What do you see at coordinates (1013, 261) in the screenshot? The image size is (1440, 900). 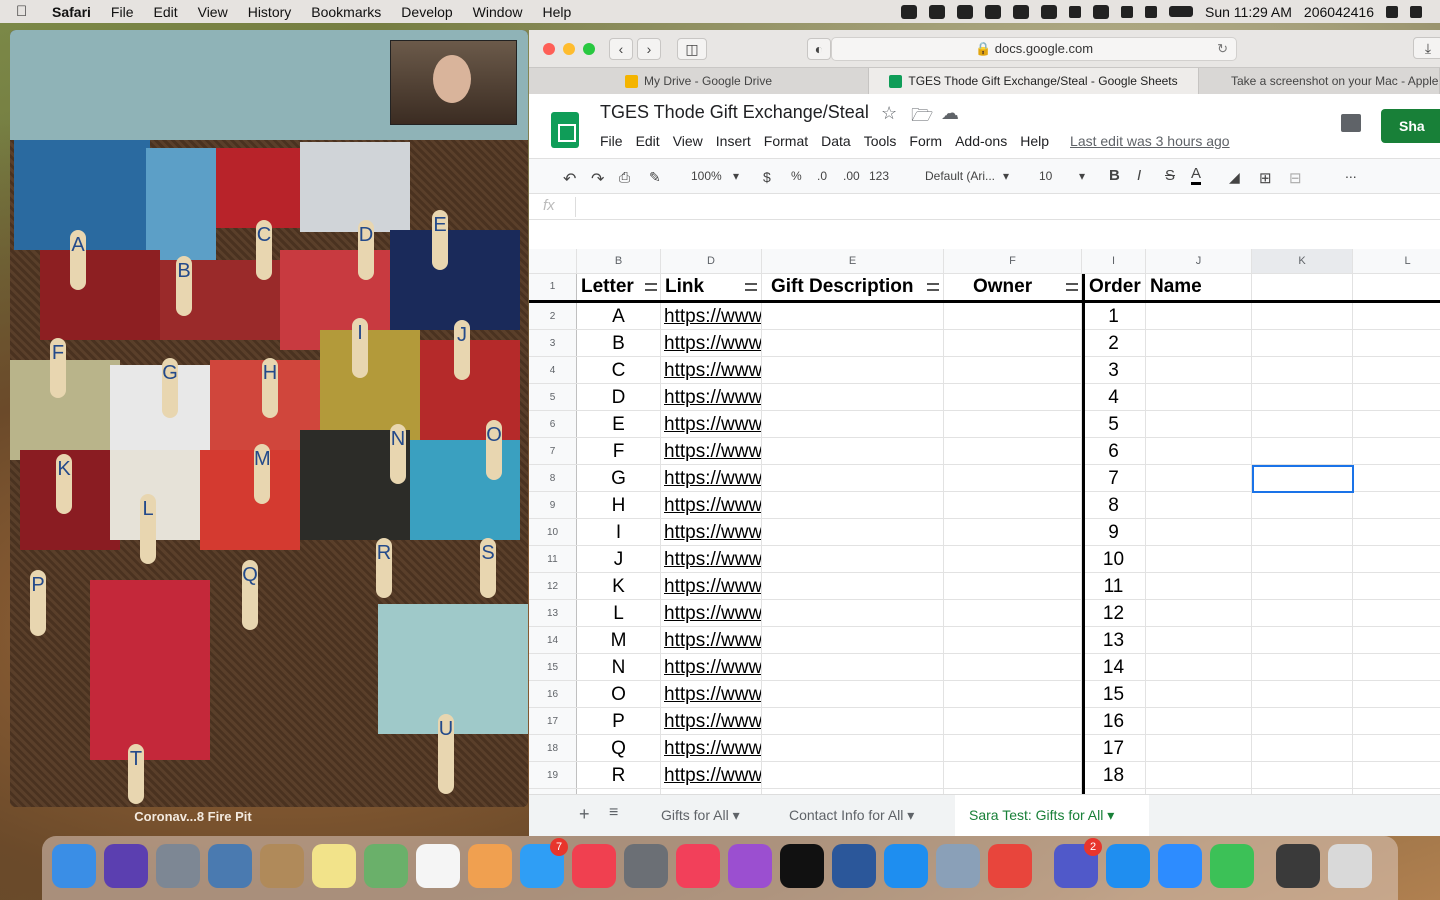 I see `column-header-f: F` at bounding box center [1013, 261].